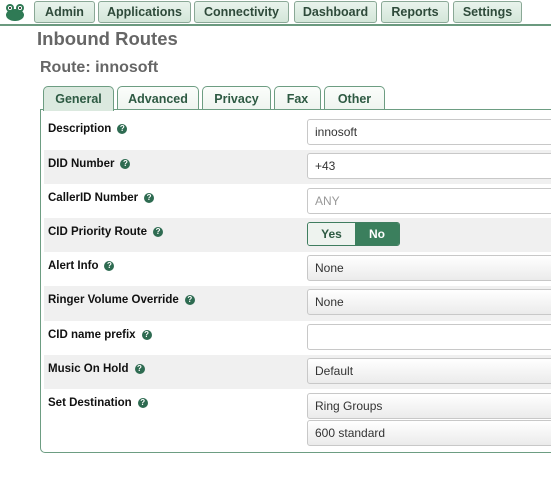 This screenshot has height=500, width=551. I want to click on frog-logo-icon, so click(15, 12).